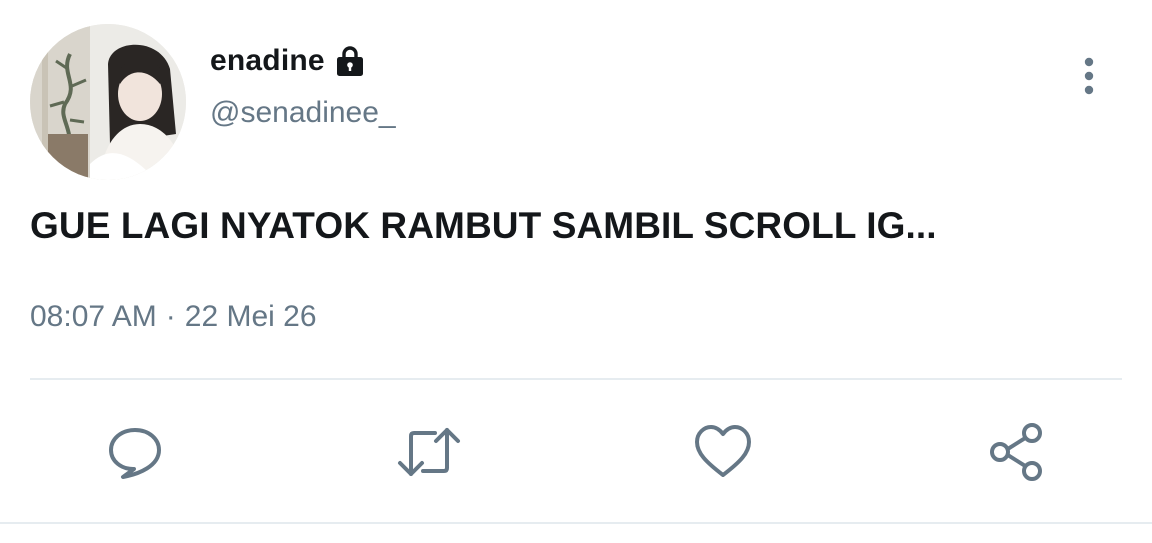 Image resolution: width=1152 pixels, height=543 pixels. I want to click on display-name: enadine, so click(267, 61).